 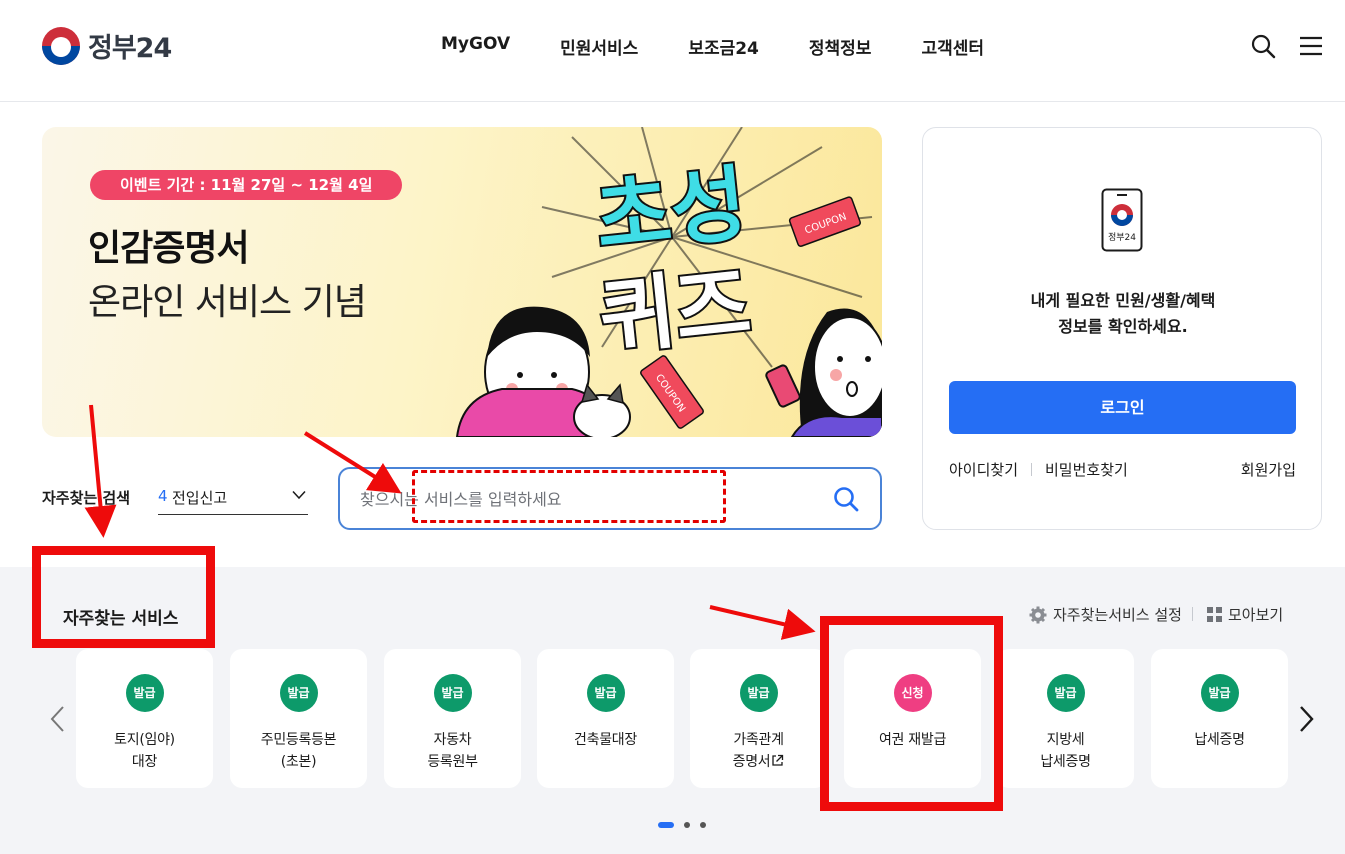 What do you see at coordinates (233, 498) in the screenshot?
I see `frequent-search-dropdown: 4 전입신고` at bounding box center [233, 498].